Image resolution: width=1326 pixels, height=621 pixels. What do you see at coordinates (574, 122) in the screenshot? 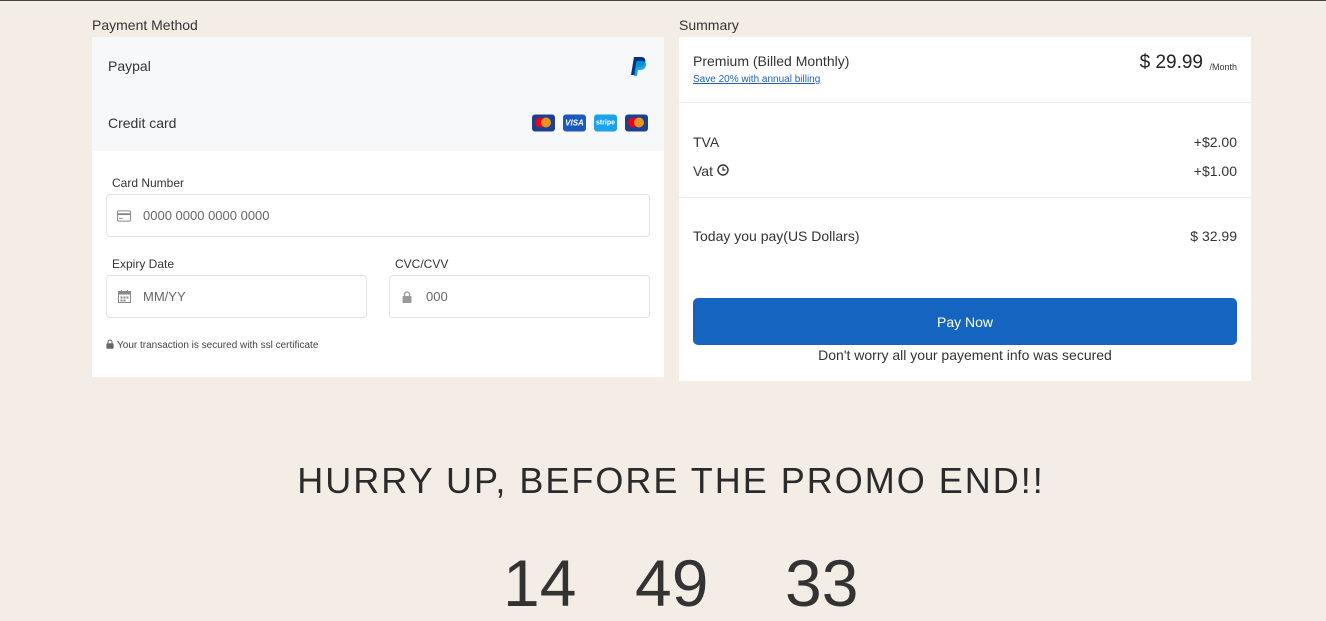
I see `visa-icon: VISA` at bounding box center [574, 122].